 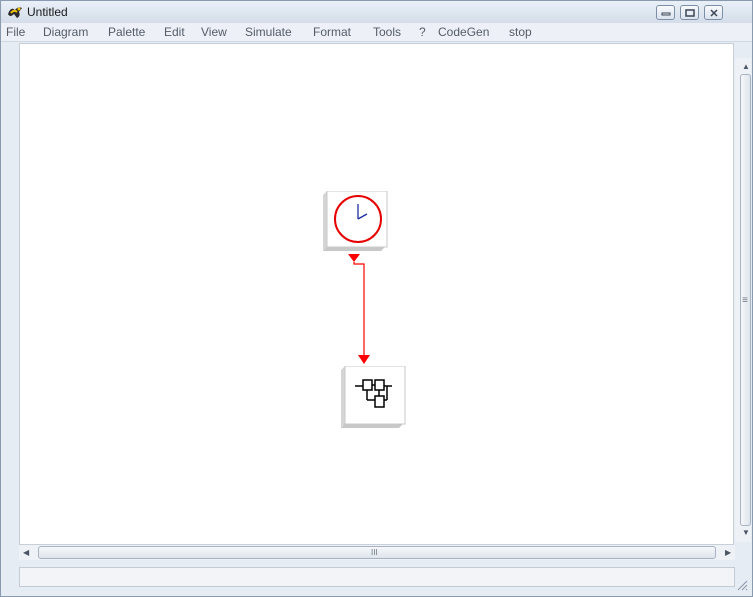 I want to click on minimize-icon, so click(x=666, y=14).